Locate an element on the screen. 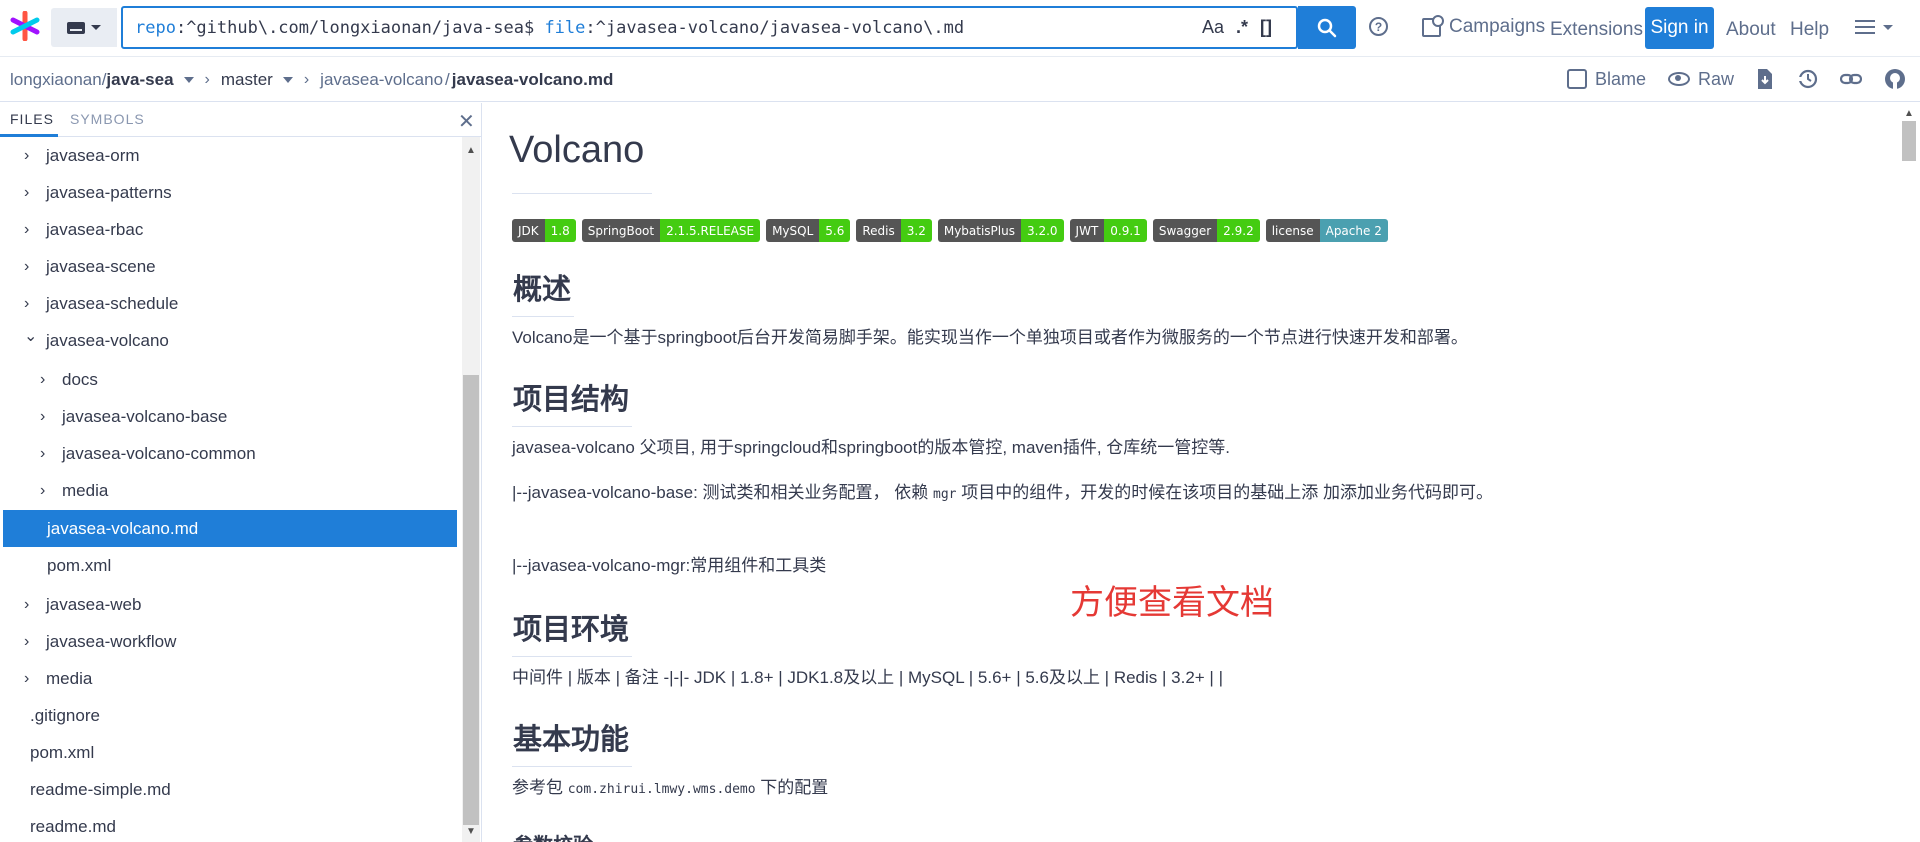 The height and width of the screenshot is (842, 1920). tree-item-selected: javasea-volcano.md is located at coordinates (230, 528).